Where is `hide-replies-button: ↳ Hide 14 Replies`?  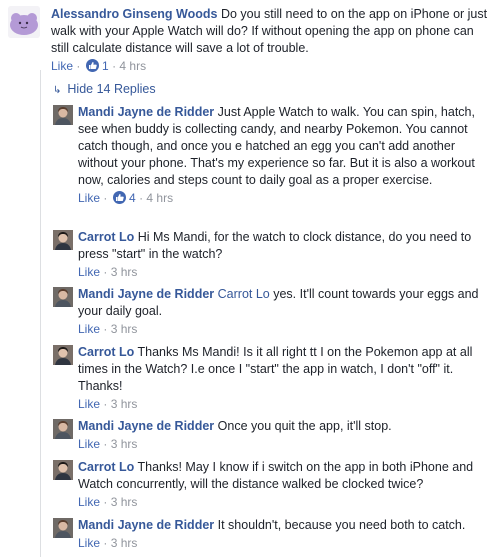 hide-replies-button: ↳ Hide 14 Replies is located at coordinates (104, 89).